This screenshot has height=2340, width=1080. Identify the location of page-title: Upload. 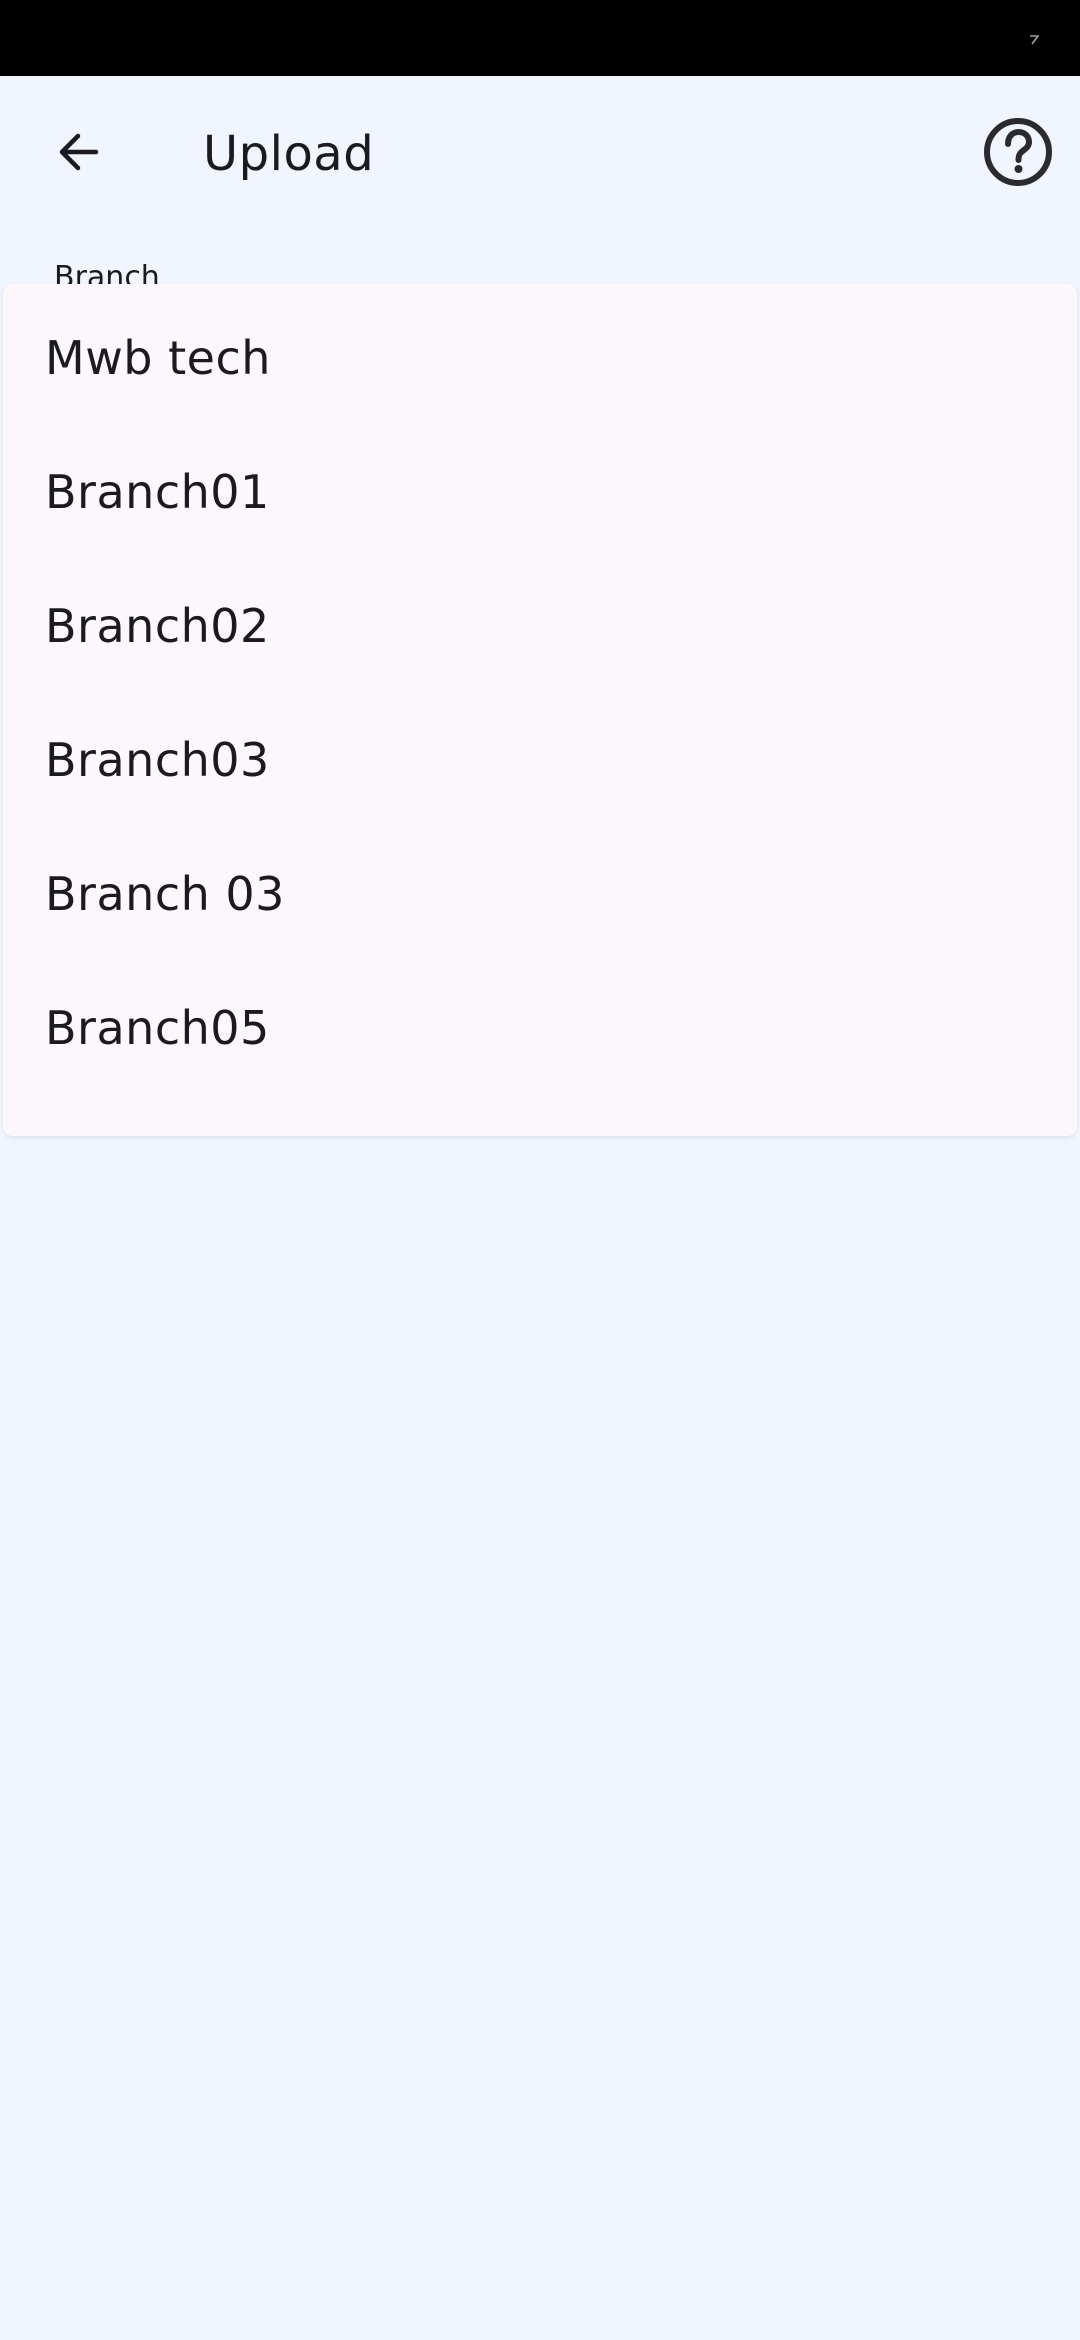
(289, 154).